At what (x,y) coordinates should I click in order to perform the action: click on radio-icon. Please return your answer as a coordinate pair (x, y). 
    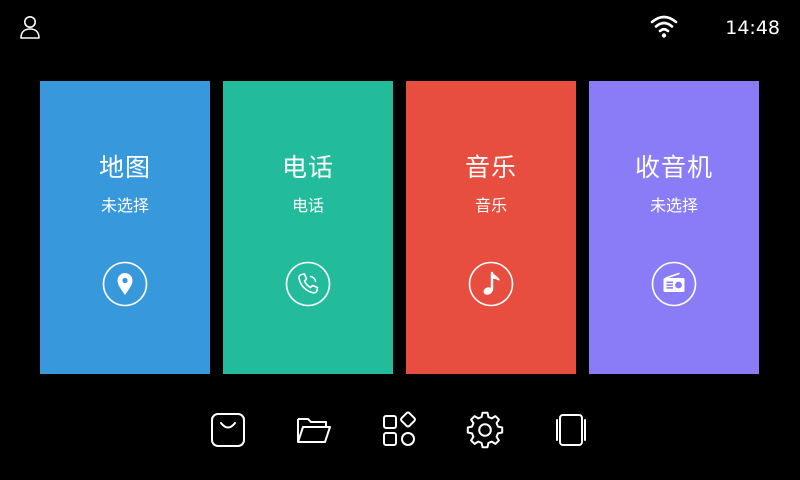
    Looking at the image, I should click on (674, 284).